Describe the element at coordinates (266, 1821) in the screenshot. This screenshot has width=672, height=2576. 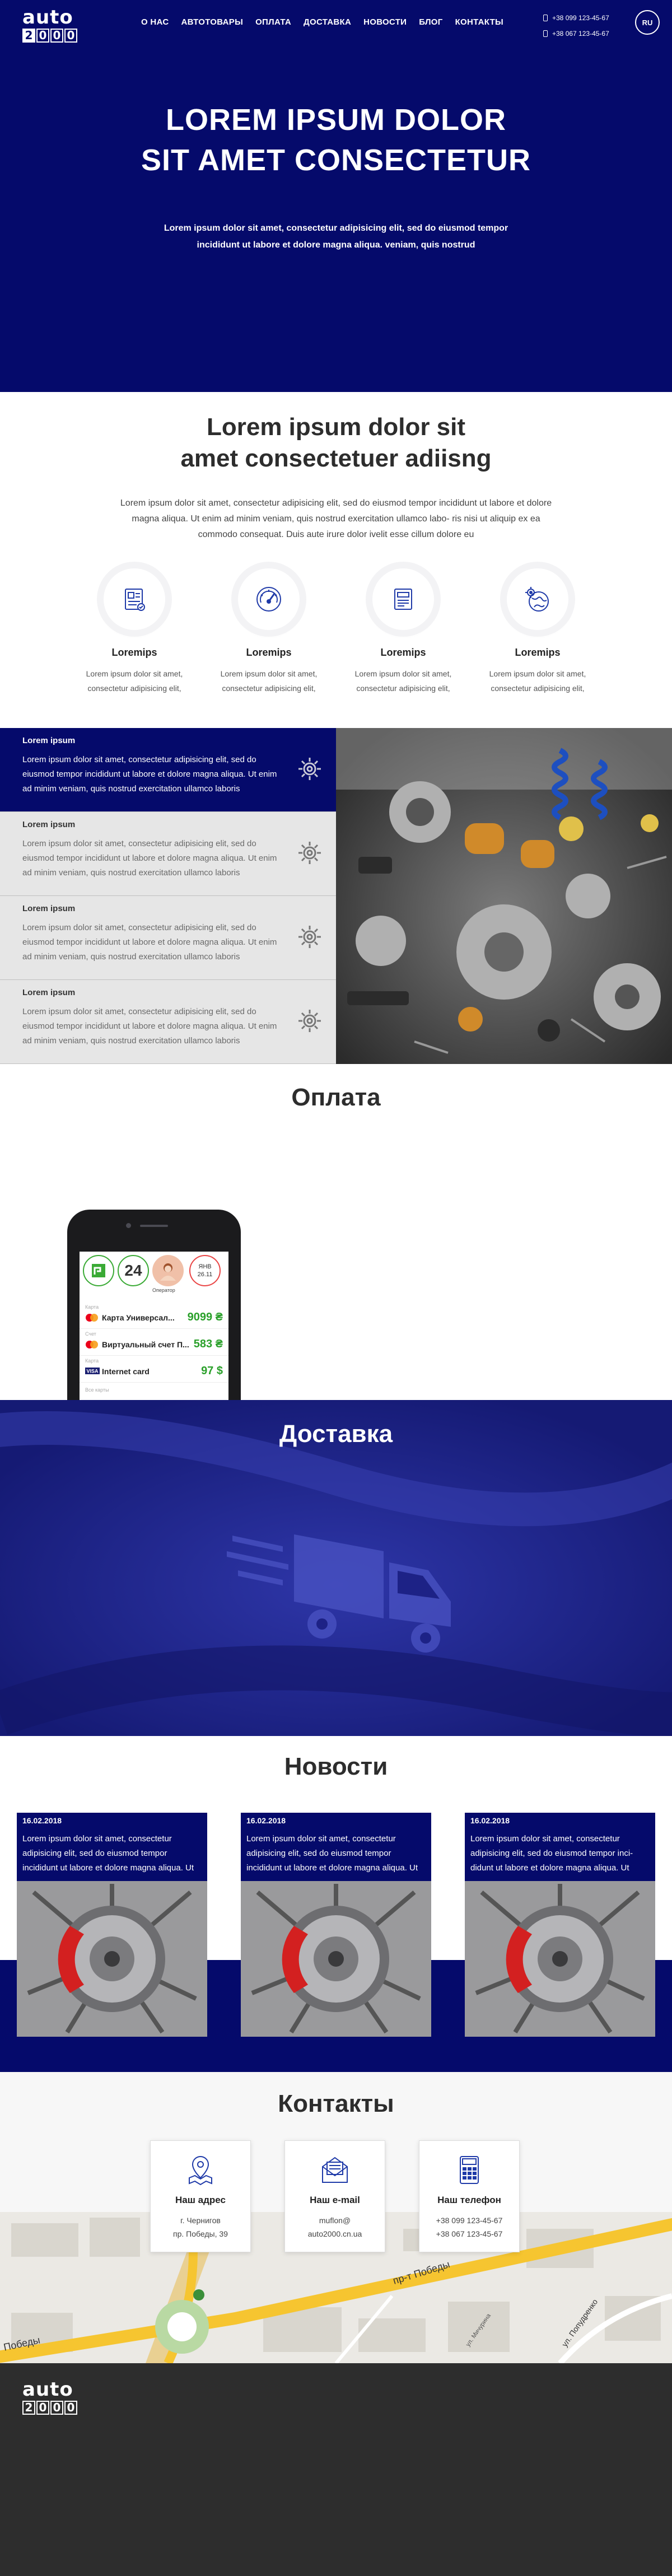
I see `news-date: 16.02.2018` at that location.